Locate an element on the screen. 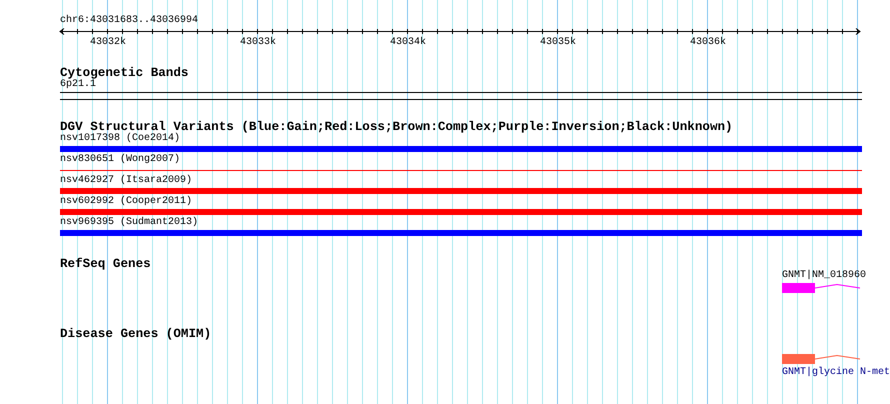 The image size is (890, 404). gene-label: GNMT|NM_018960 is located at coordinates (824, 276).